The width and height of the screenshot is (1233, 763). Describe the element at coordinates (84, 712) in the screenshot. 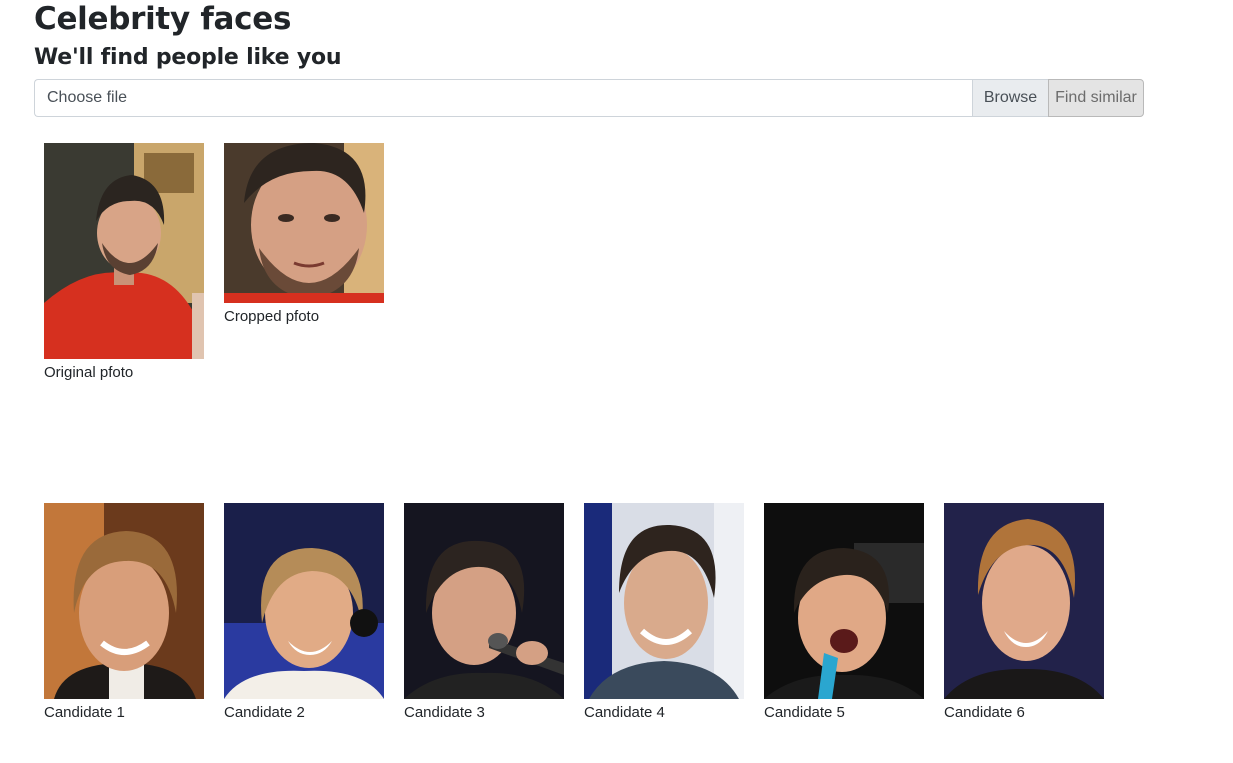

I see `candidate-caption: Candidate 1` at that location.